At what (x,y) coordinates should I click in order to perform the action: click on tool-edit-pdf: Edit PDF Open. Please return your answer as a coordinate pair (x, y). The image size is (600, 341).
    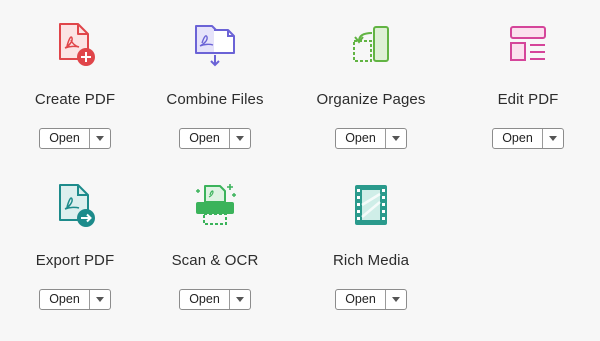
    Looking at the image, I should click on (526, 75).